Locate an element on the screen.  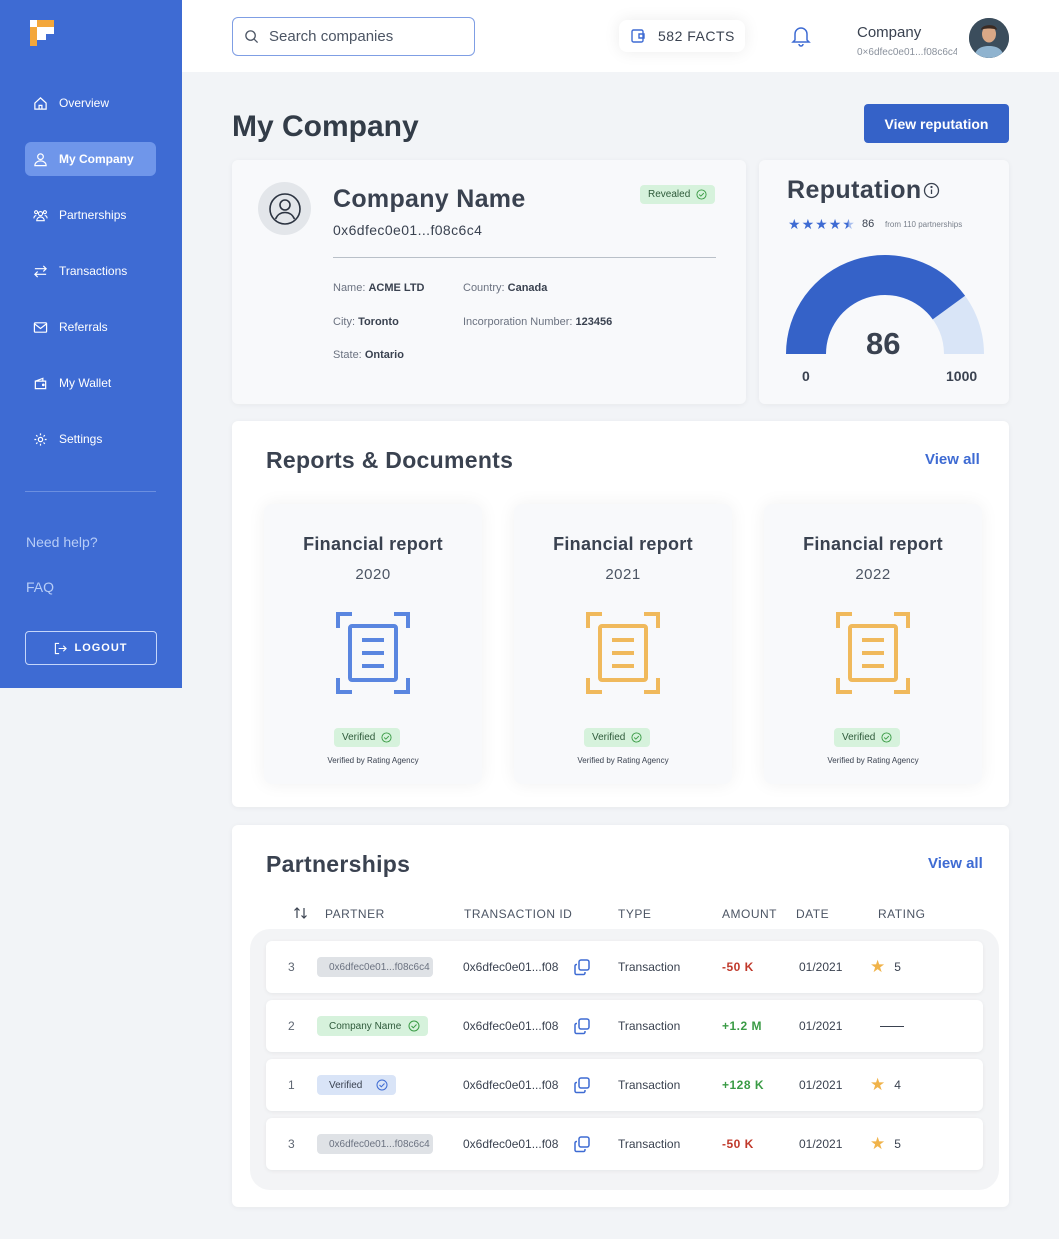
star-rating: ★ ★ ★ ★ ★ is located at coordinates (821, 224).